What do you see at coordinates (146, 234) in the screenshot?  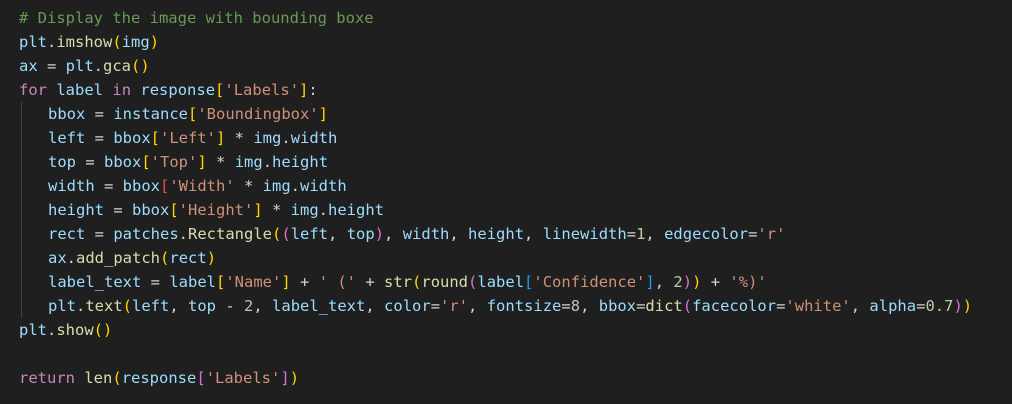 I see `code-token: patches` at bounding box center [146, 234].